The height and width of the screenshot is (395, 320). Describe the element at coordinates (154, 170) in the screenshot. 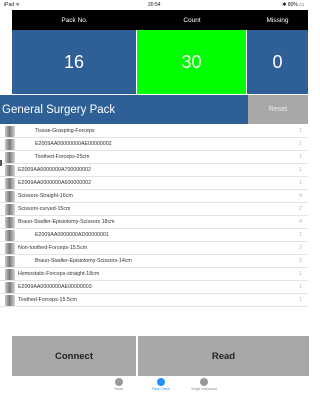

I see `list-item: E2009AA0000000A700000002 1` at that location.